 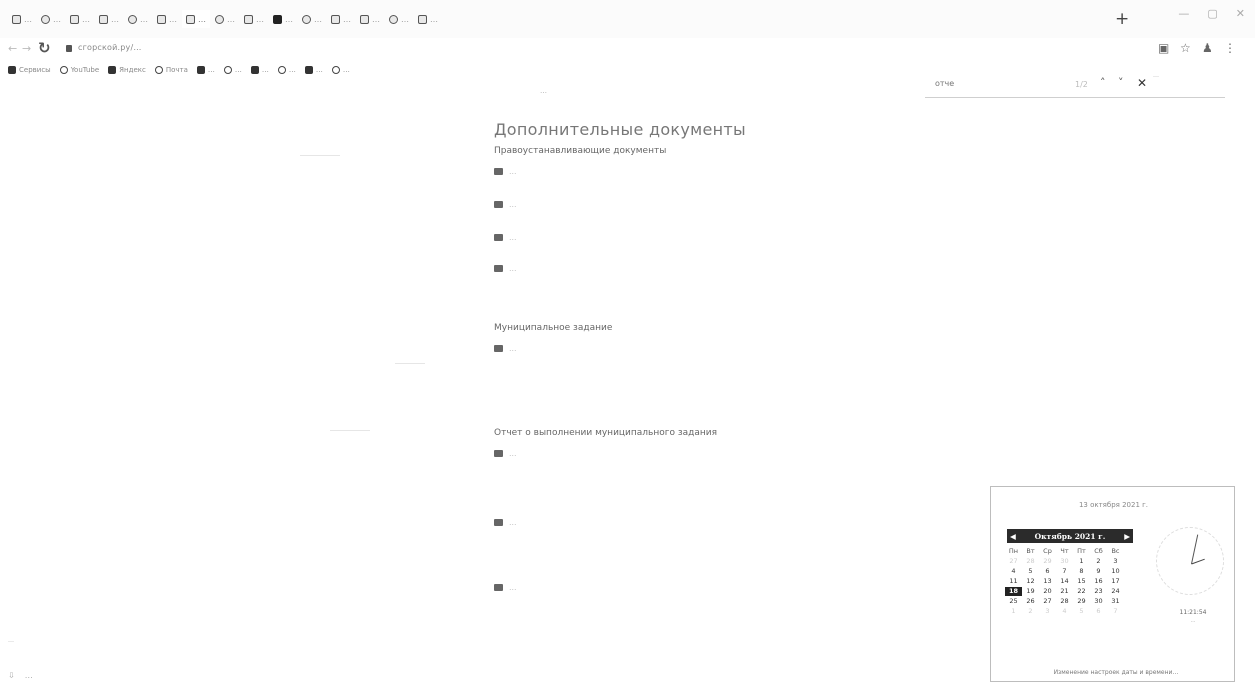 I want to click on calendar-day: 12, so click(x=1030, y=581).